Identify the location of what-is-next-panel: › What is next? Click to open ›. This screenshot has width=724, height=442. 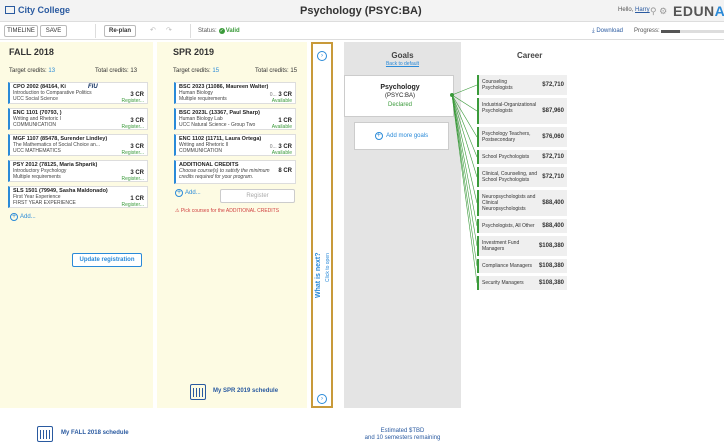
(322, 225).